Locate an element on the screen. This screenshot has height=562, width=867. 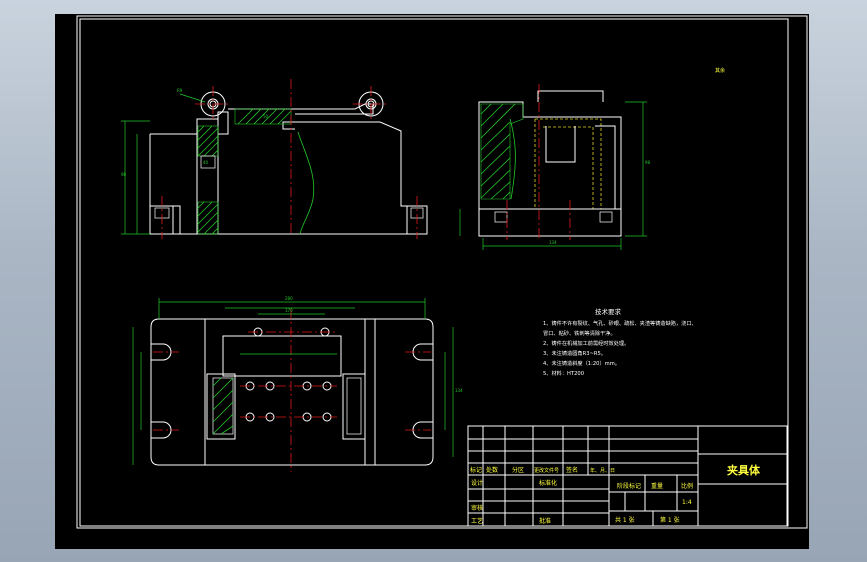
review-label: 审核 is located at coordinates (477, 508).